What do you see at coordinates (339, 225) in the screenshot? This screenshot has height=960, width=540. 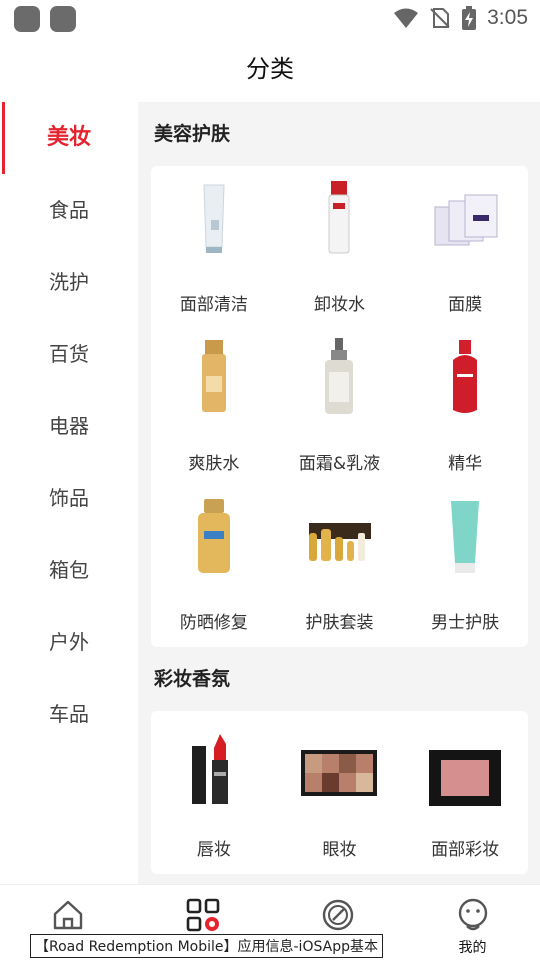 I see `makeup-remover-bottle-icon` at bounding box center [339, 225].